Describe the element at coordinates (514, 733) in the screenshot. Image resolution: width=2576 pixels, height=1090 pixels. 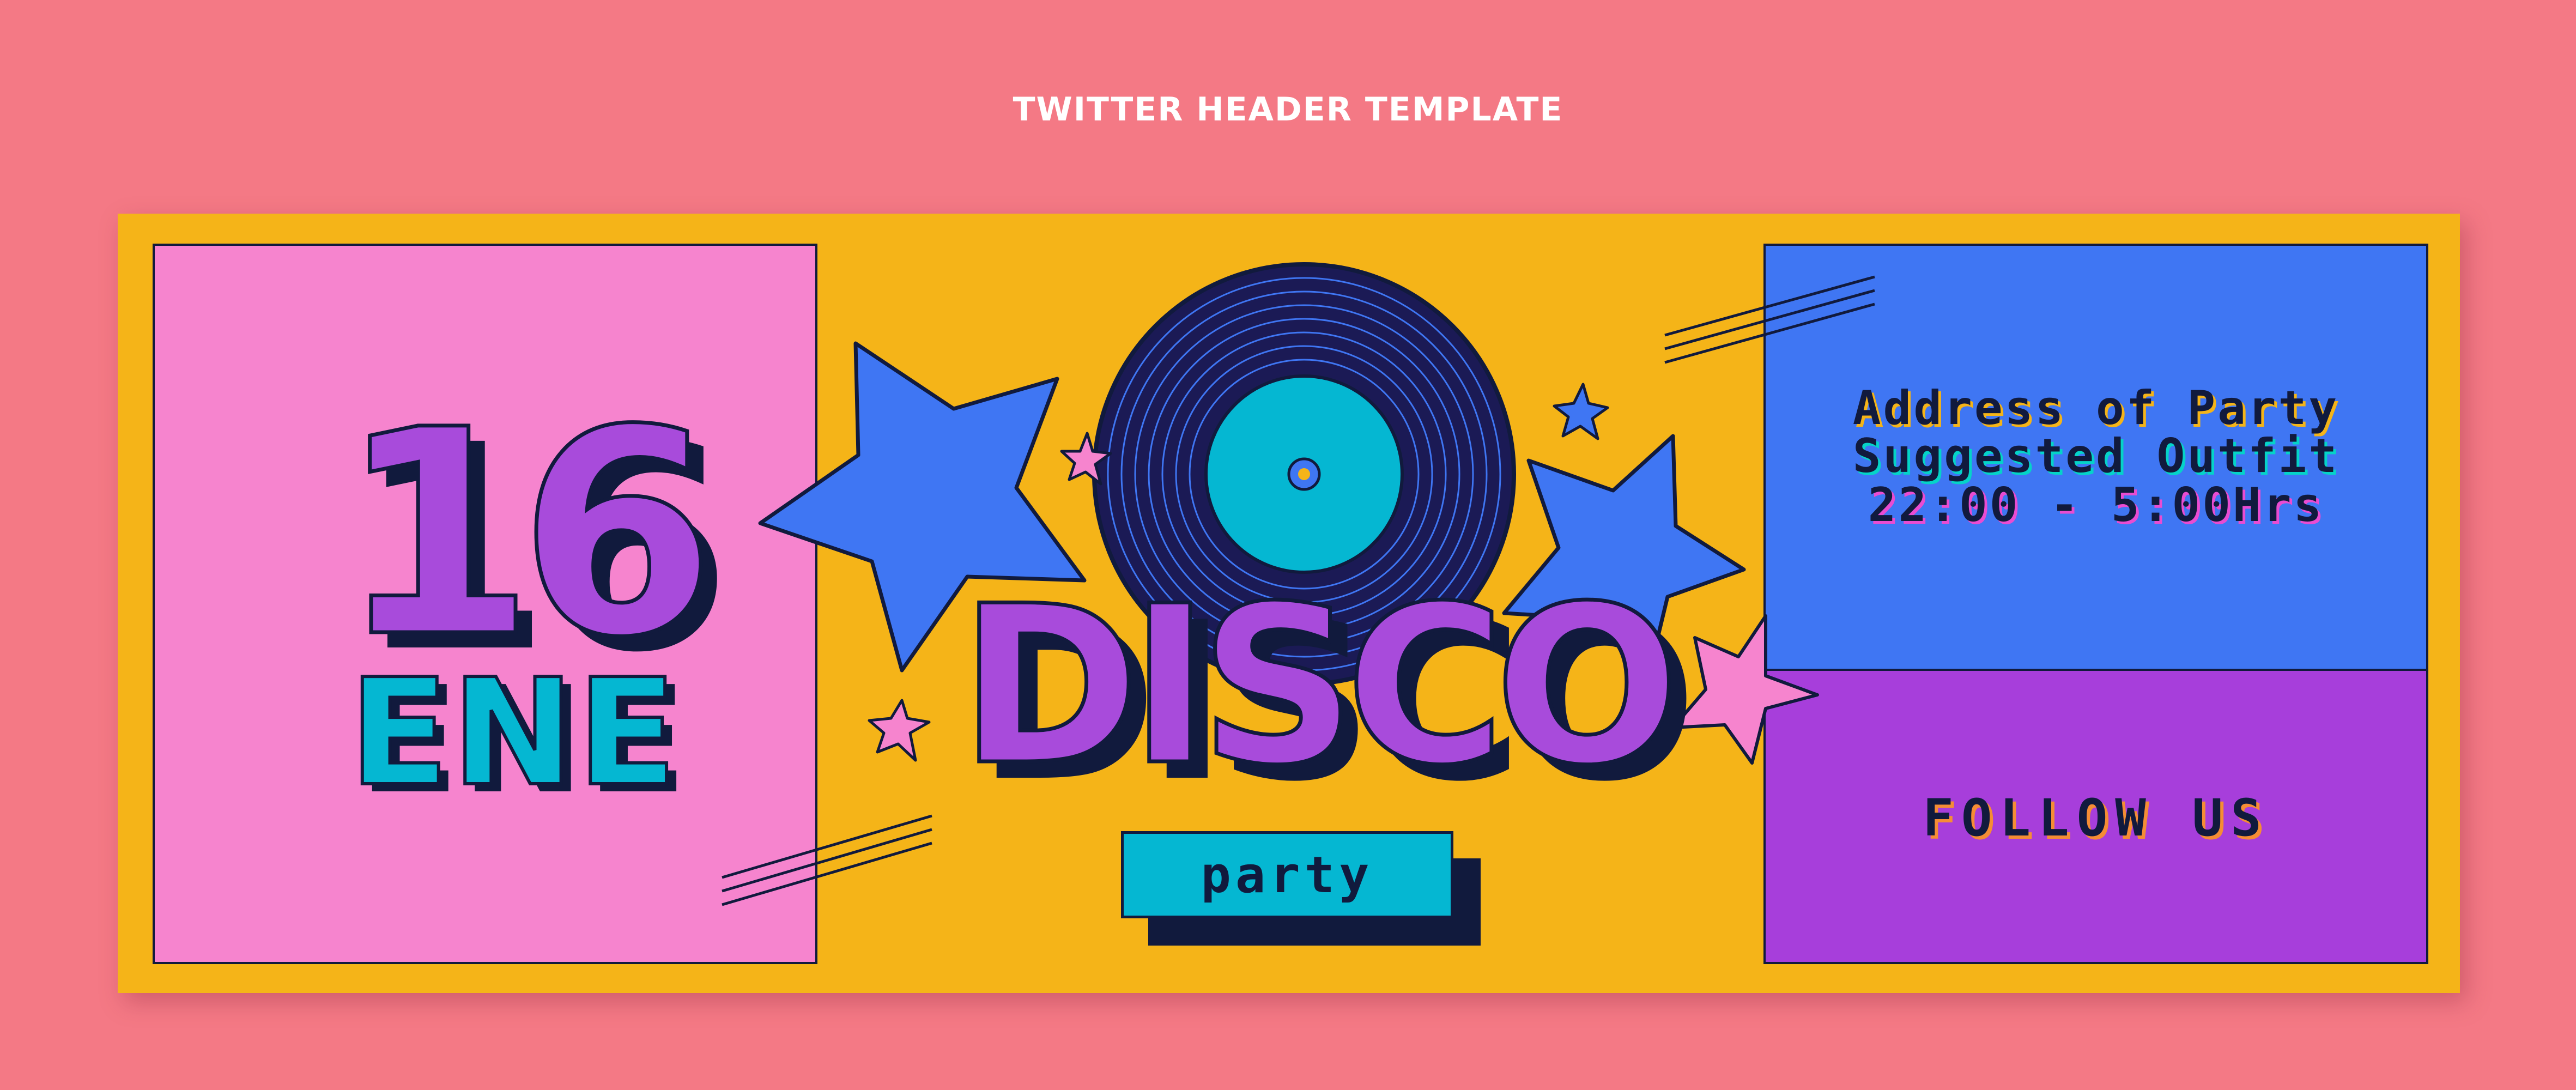
I see `event-month: ENE` at that location.